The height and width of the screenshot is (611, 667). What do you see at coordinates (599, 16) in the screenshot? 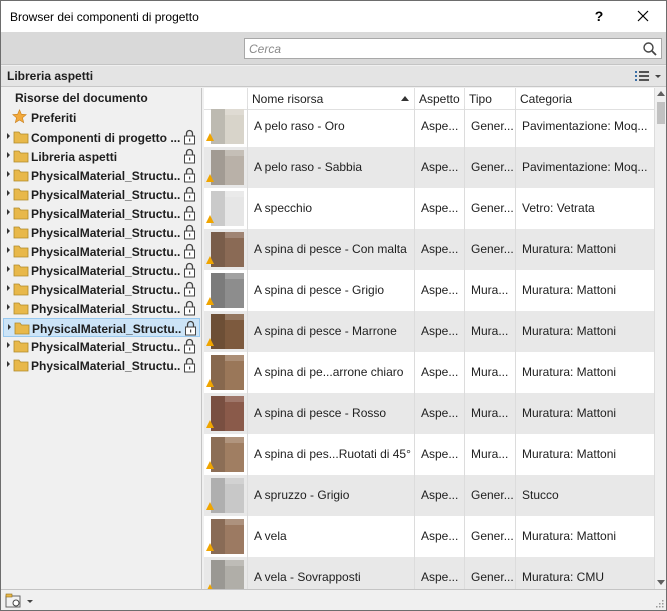
I see `help-button: ?` at bounding box center [599, 16].